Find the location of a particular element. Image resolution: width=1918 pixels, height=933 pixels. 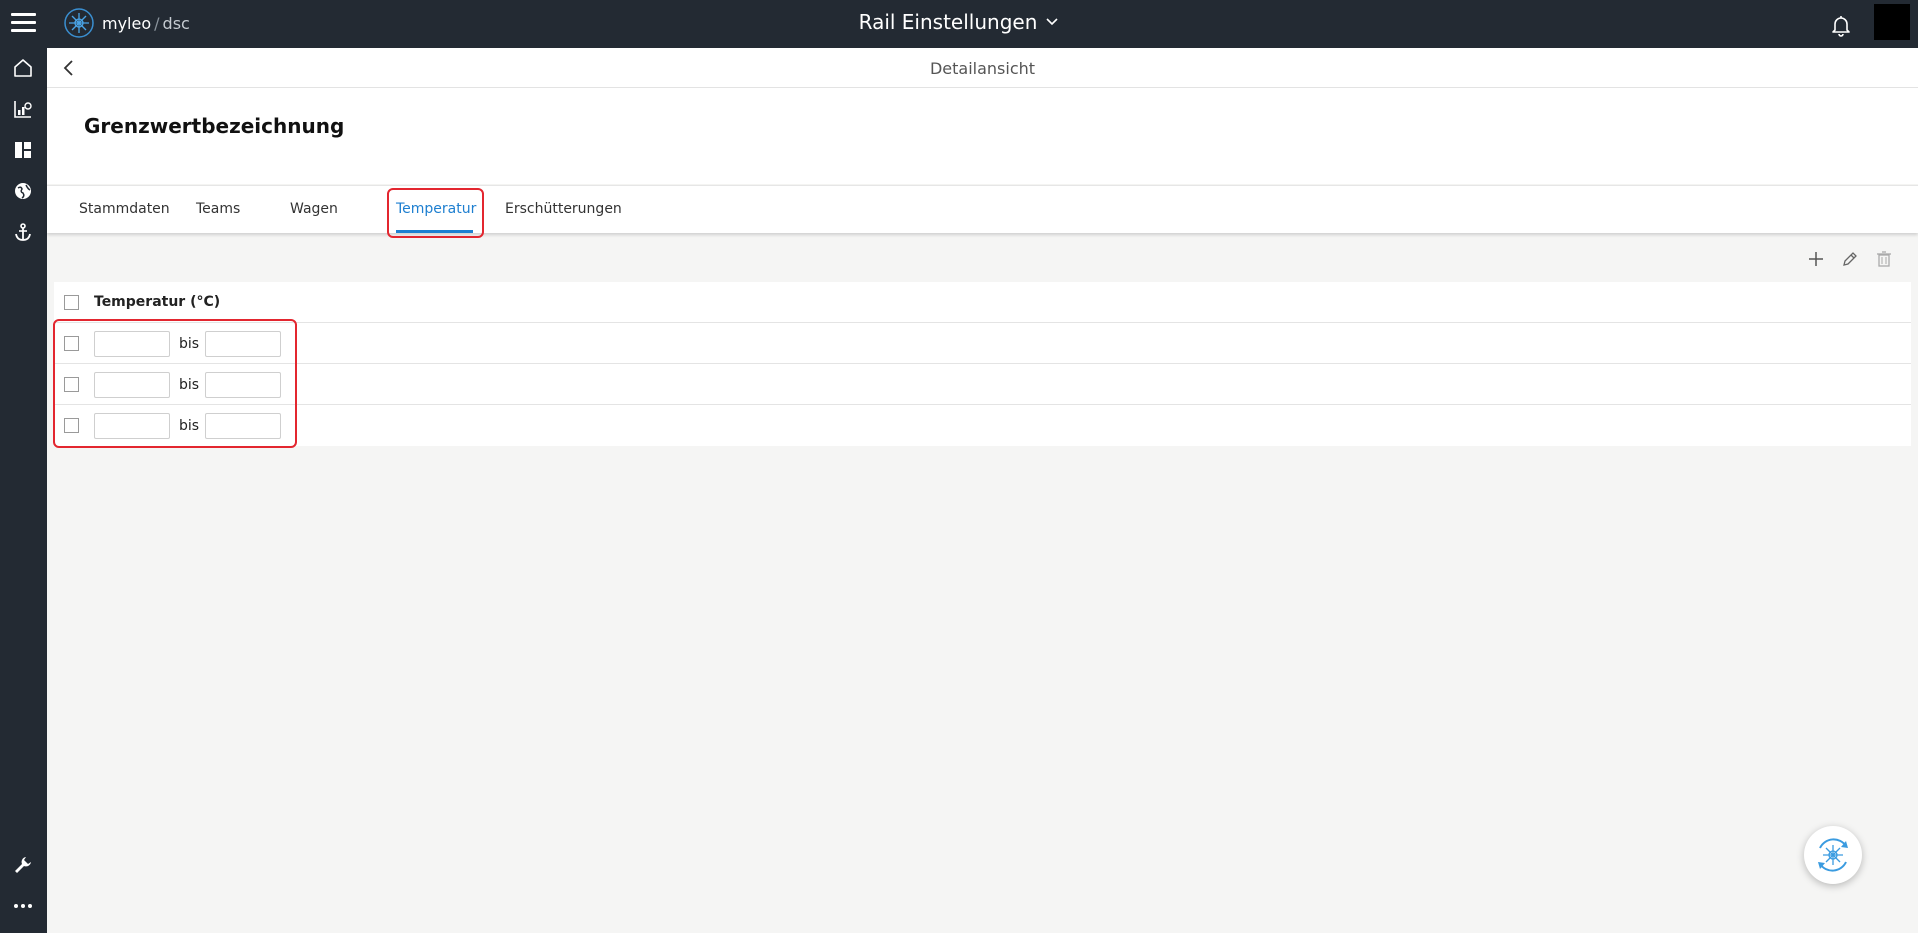

anchor-icon is located at coordinates (23, 232).